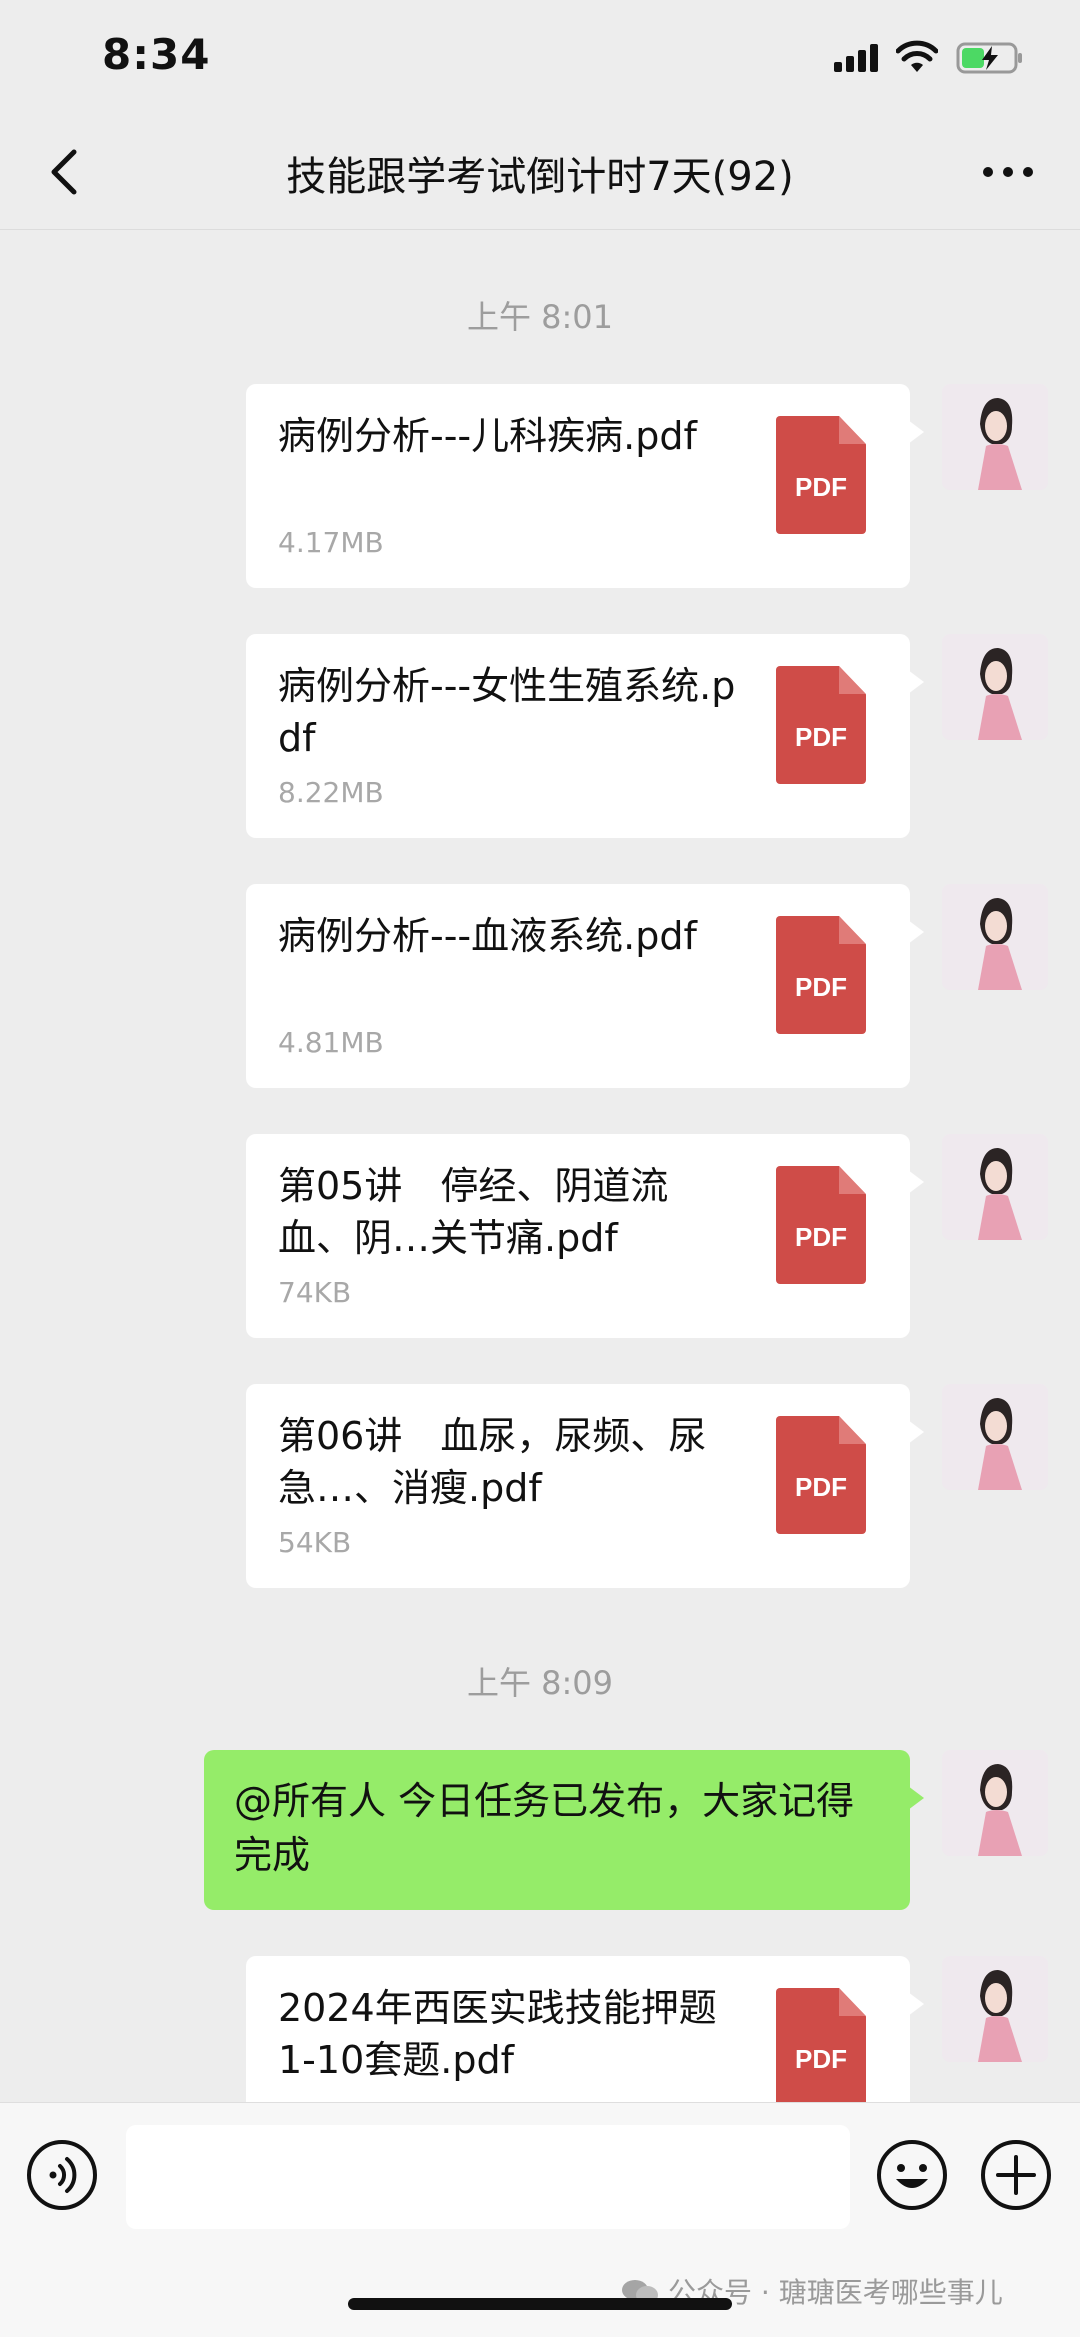 Image resolution: width=1080 pixels, height=2337 pixels. Describe the element at coordinates (585, 986) in the screenshot. I see `file-message: 病例分析---血液系统.pdf 4.81MB PDF` at that location.